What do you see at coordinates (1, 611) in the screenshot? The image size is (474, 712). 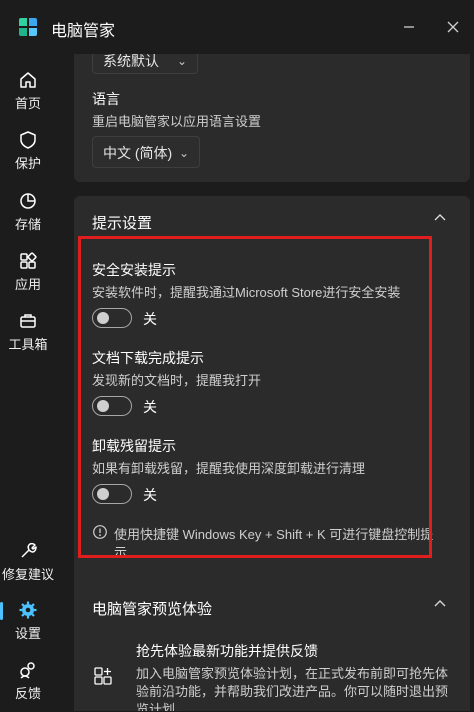 I see `active-indicator` at bounding box center [1, 611].